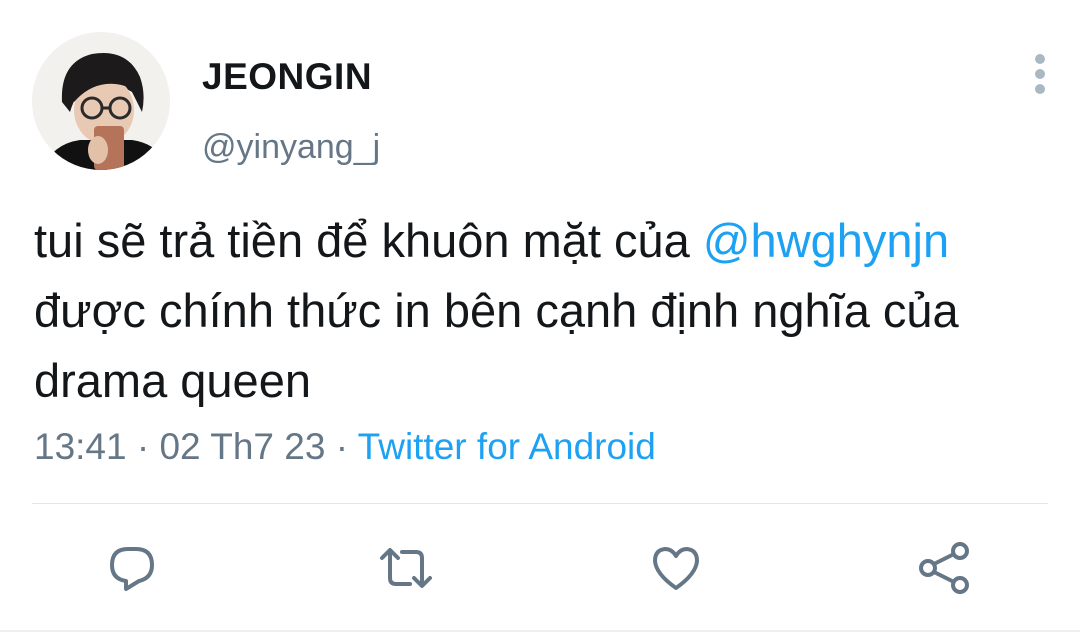 This screenshot has height=632, width=1080. I want to click on retweet-icon, so click(406, 568).